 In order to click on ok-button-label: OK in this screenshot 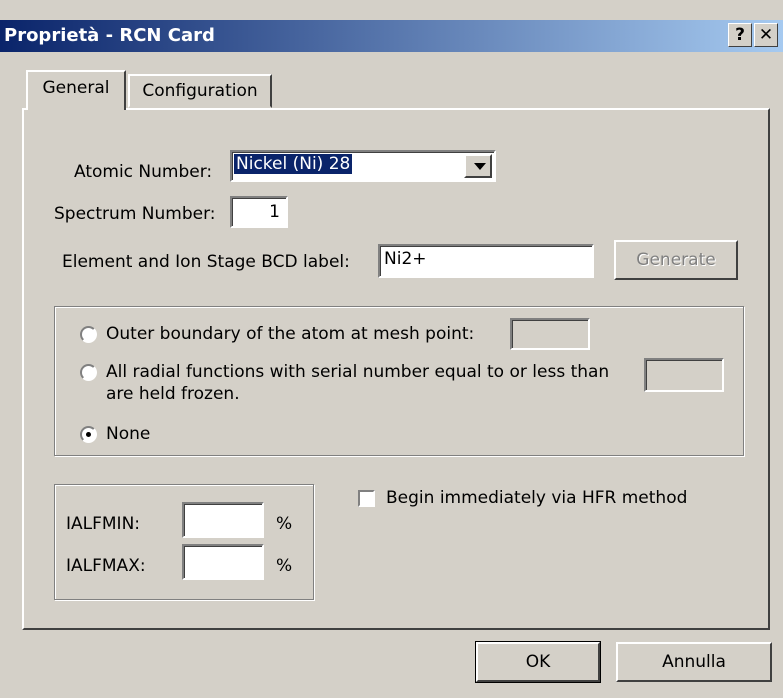, I will do `click(538, 662)`.